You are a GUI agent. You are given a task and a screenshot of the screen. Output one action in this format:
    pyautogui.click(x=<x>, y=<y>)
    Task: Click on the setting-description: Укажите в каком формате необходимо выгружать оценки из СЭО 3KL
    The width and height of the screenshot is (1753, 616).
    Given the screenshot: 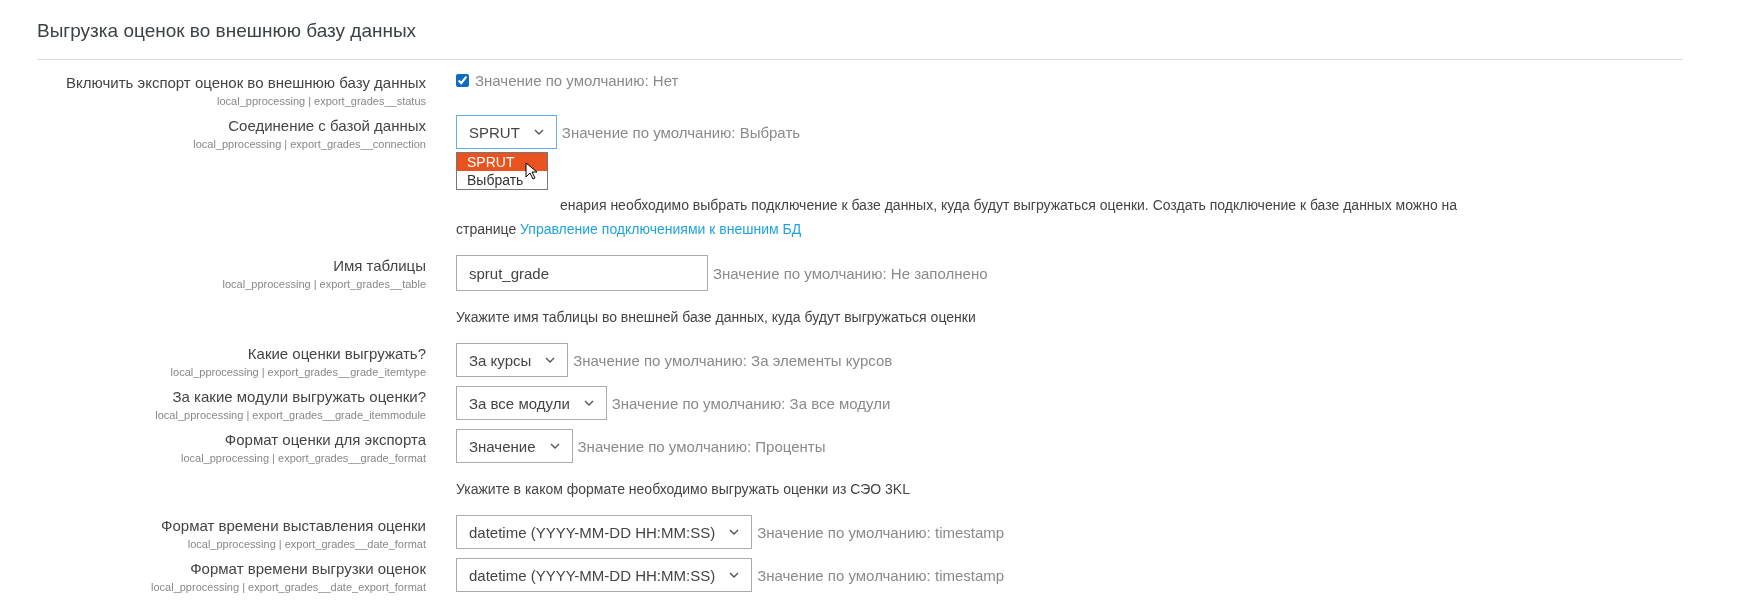 What is the action you would take?
    pyautogui.click(x=683, y=489)
    